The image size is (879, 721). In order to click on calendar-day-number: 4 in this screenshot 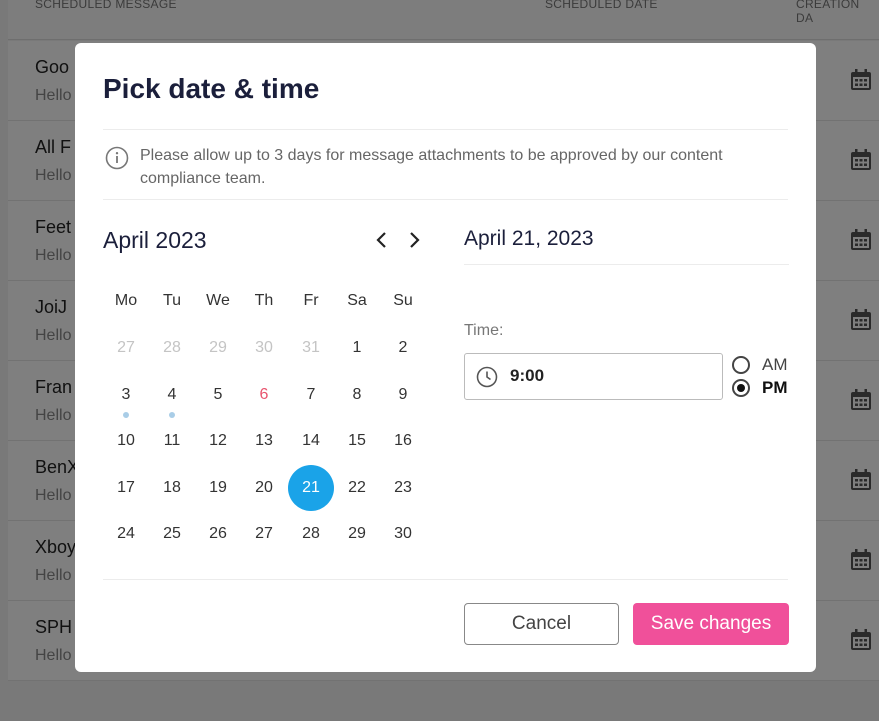, I will do `click(172, 394)`.